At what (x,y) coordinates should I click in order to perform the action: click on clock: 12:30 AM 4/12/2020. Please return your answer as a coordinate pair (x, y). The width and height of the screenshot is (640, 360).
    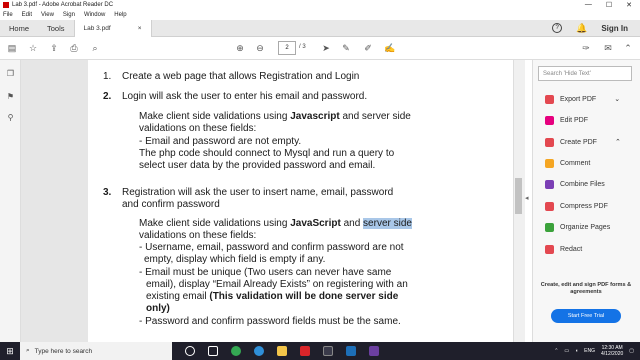
    Looking at the image, I should click on (612, 351).